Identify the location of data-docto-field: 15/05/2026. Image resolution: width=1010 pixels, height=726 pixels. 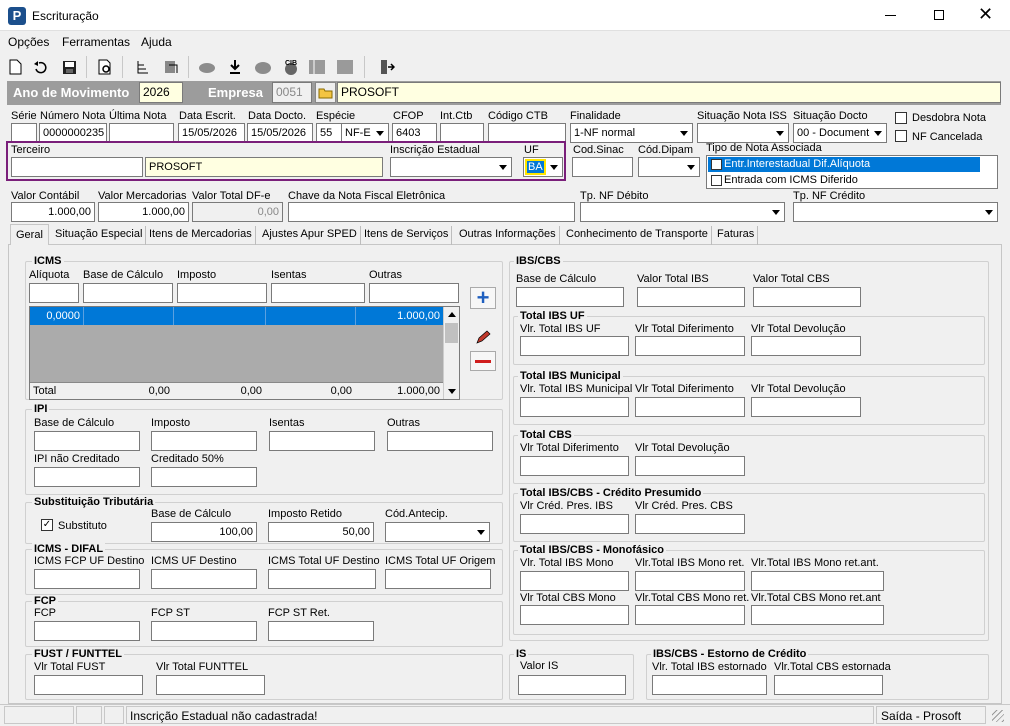
(280, 133).